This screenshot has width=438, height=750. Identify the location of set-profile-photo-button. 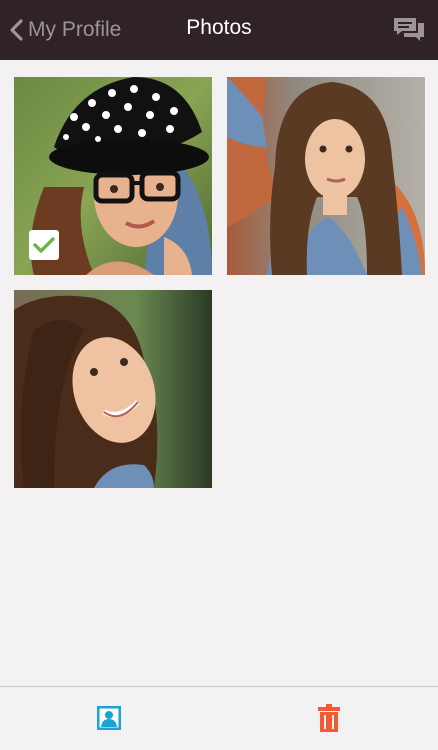
(109, 718).